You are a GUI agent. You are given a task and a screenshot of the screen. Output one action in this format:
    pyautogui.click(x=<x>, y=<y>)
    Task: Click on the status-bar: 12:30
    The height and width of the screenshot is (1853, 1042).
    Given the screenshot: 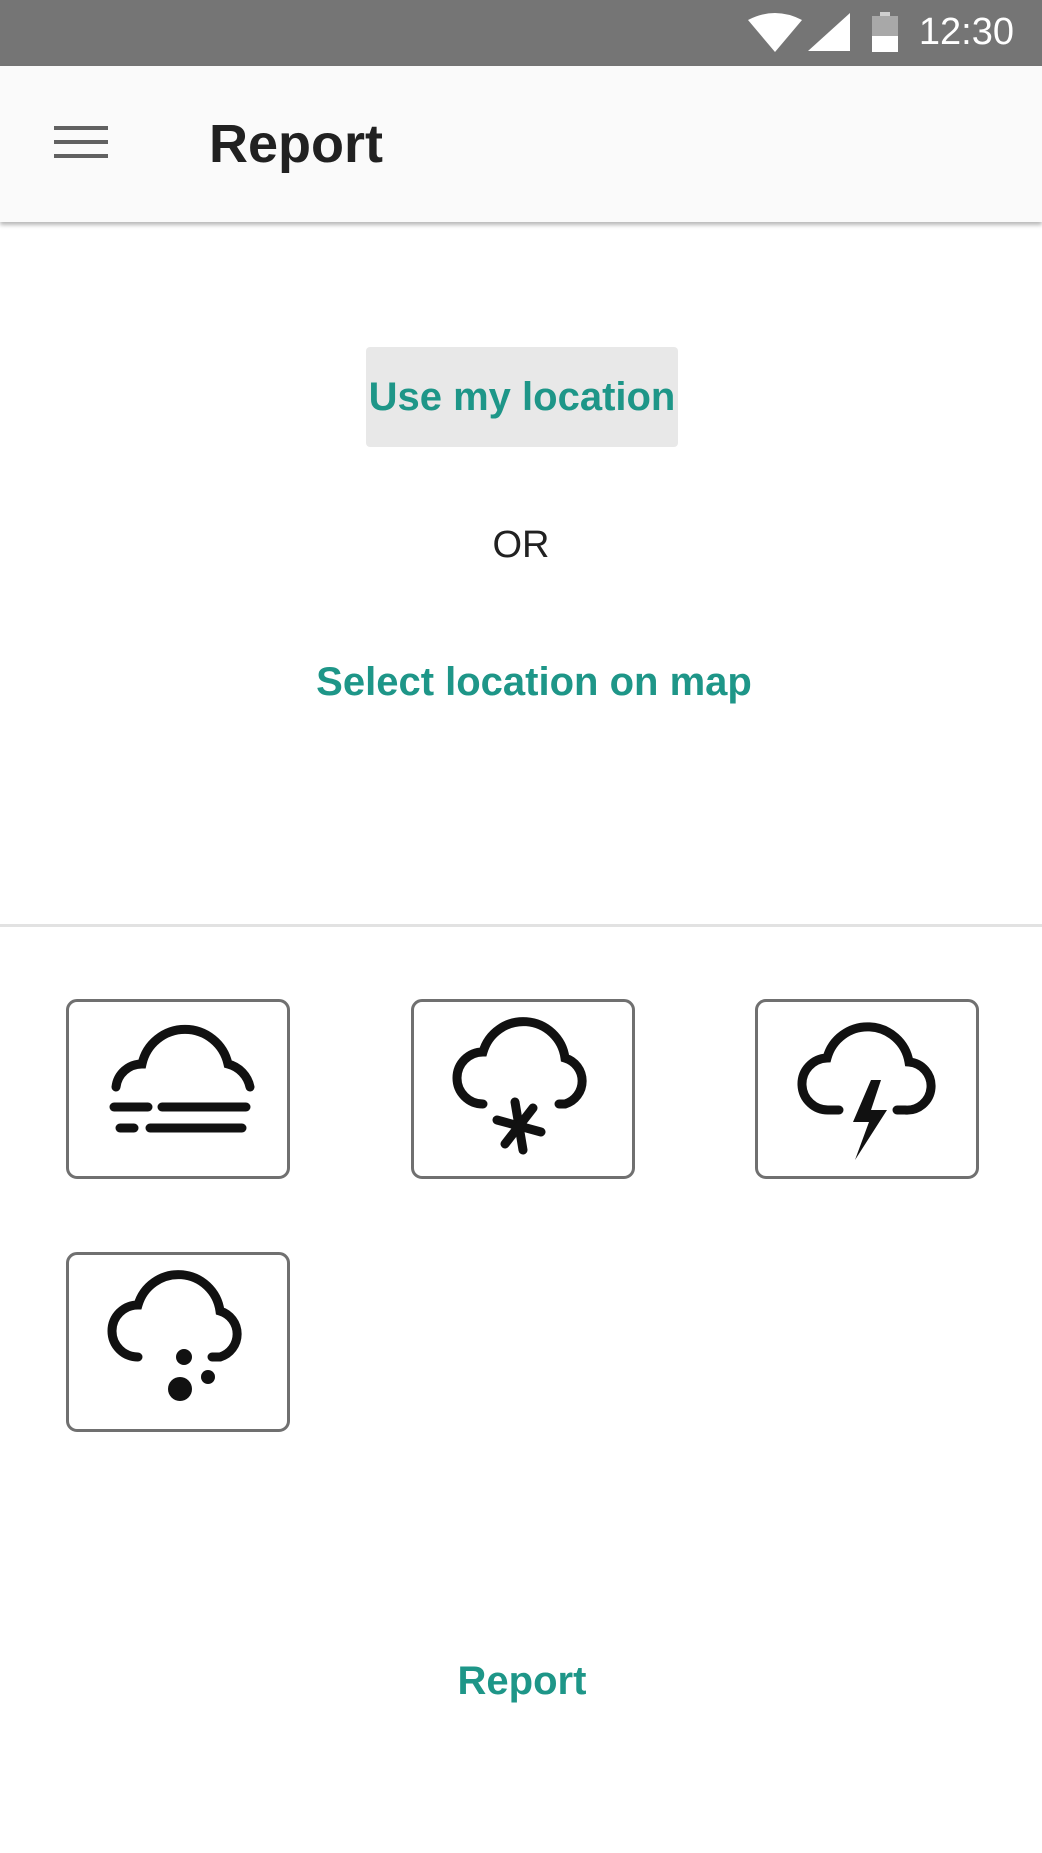 What is the action you would take?
    pyautogui.click(x=521, y=33)
    